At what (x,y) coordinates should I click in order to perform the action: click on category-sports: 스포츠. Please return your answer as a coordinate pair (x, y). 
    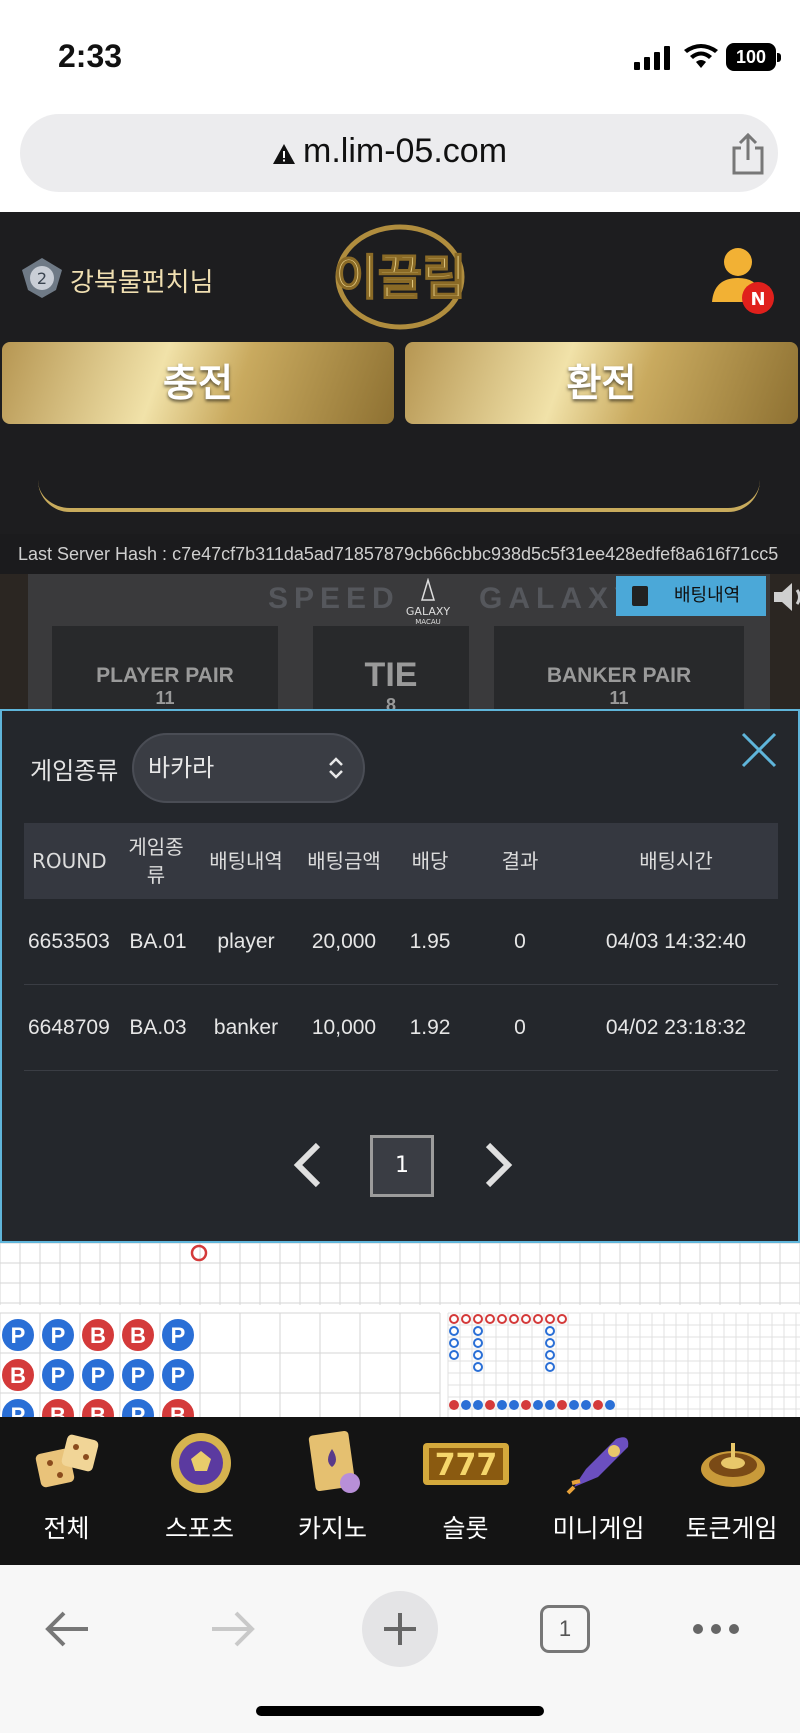
    Looking at the image, I should click on (199, 1491).